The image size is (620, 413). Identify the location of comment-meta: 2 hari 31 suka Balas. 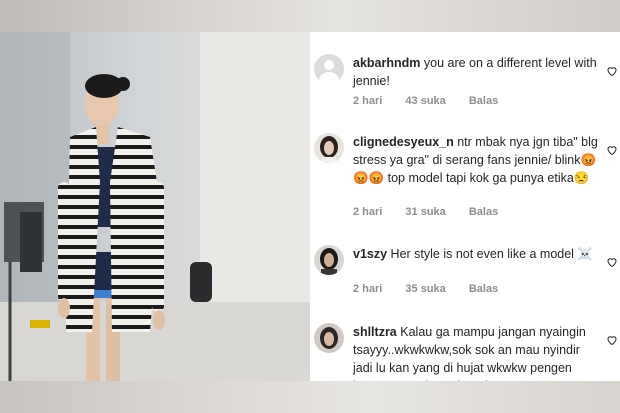
(435, 212).